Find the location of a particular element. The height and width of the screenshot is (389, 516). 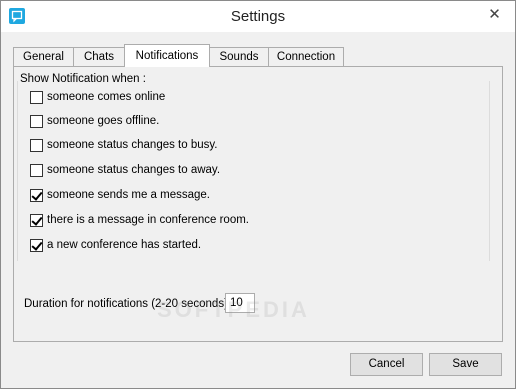

tab-sounds: Sounds is located at coordinates (239, 57).